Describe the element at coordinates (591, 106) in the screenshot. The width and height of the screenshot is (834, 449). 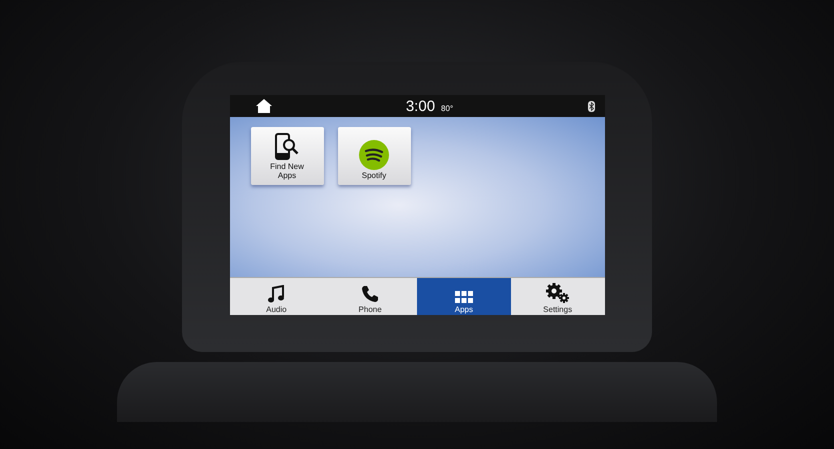
I see `bluetooth-icon` at that location.